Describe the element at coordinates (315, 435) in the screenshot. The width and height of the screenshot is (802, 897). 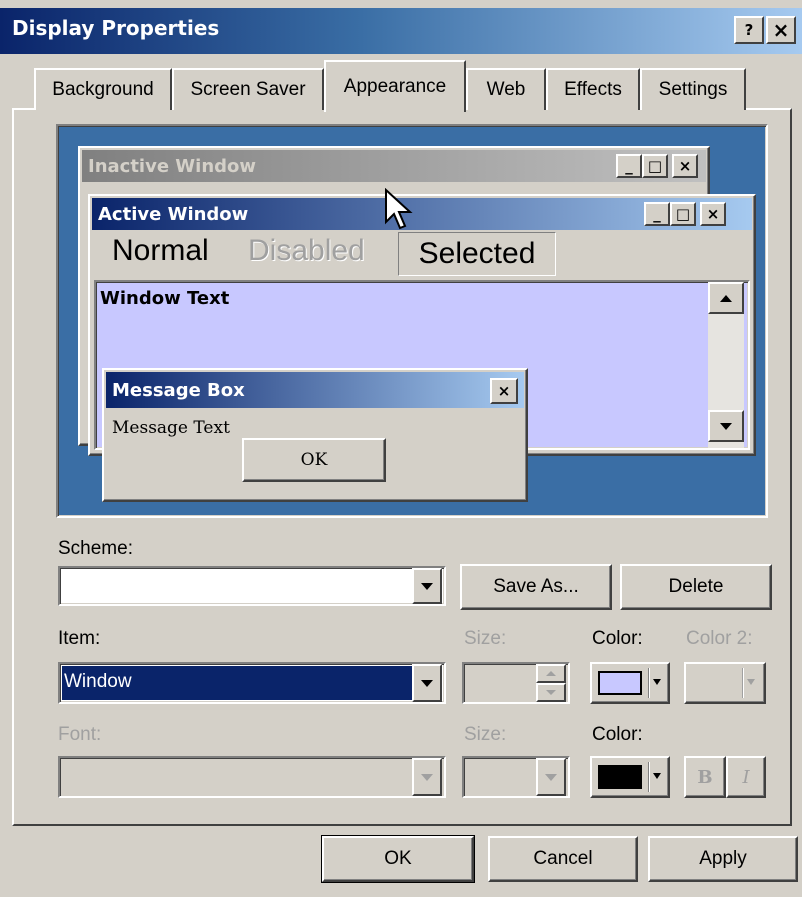
I see `message-box: Message Box × Message Text OK` at that location.